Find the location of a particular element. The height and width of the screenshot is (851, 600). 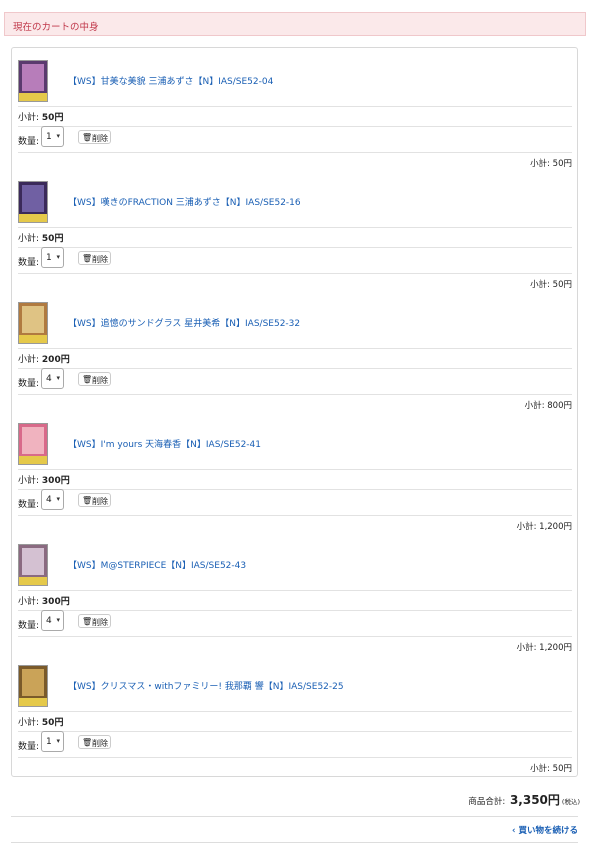

unit-subtotal: 小計: 200円 is located at coordinates (44, 360).